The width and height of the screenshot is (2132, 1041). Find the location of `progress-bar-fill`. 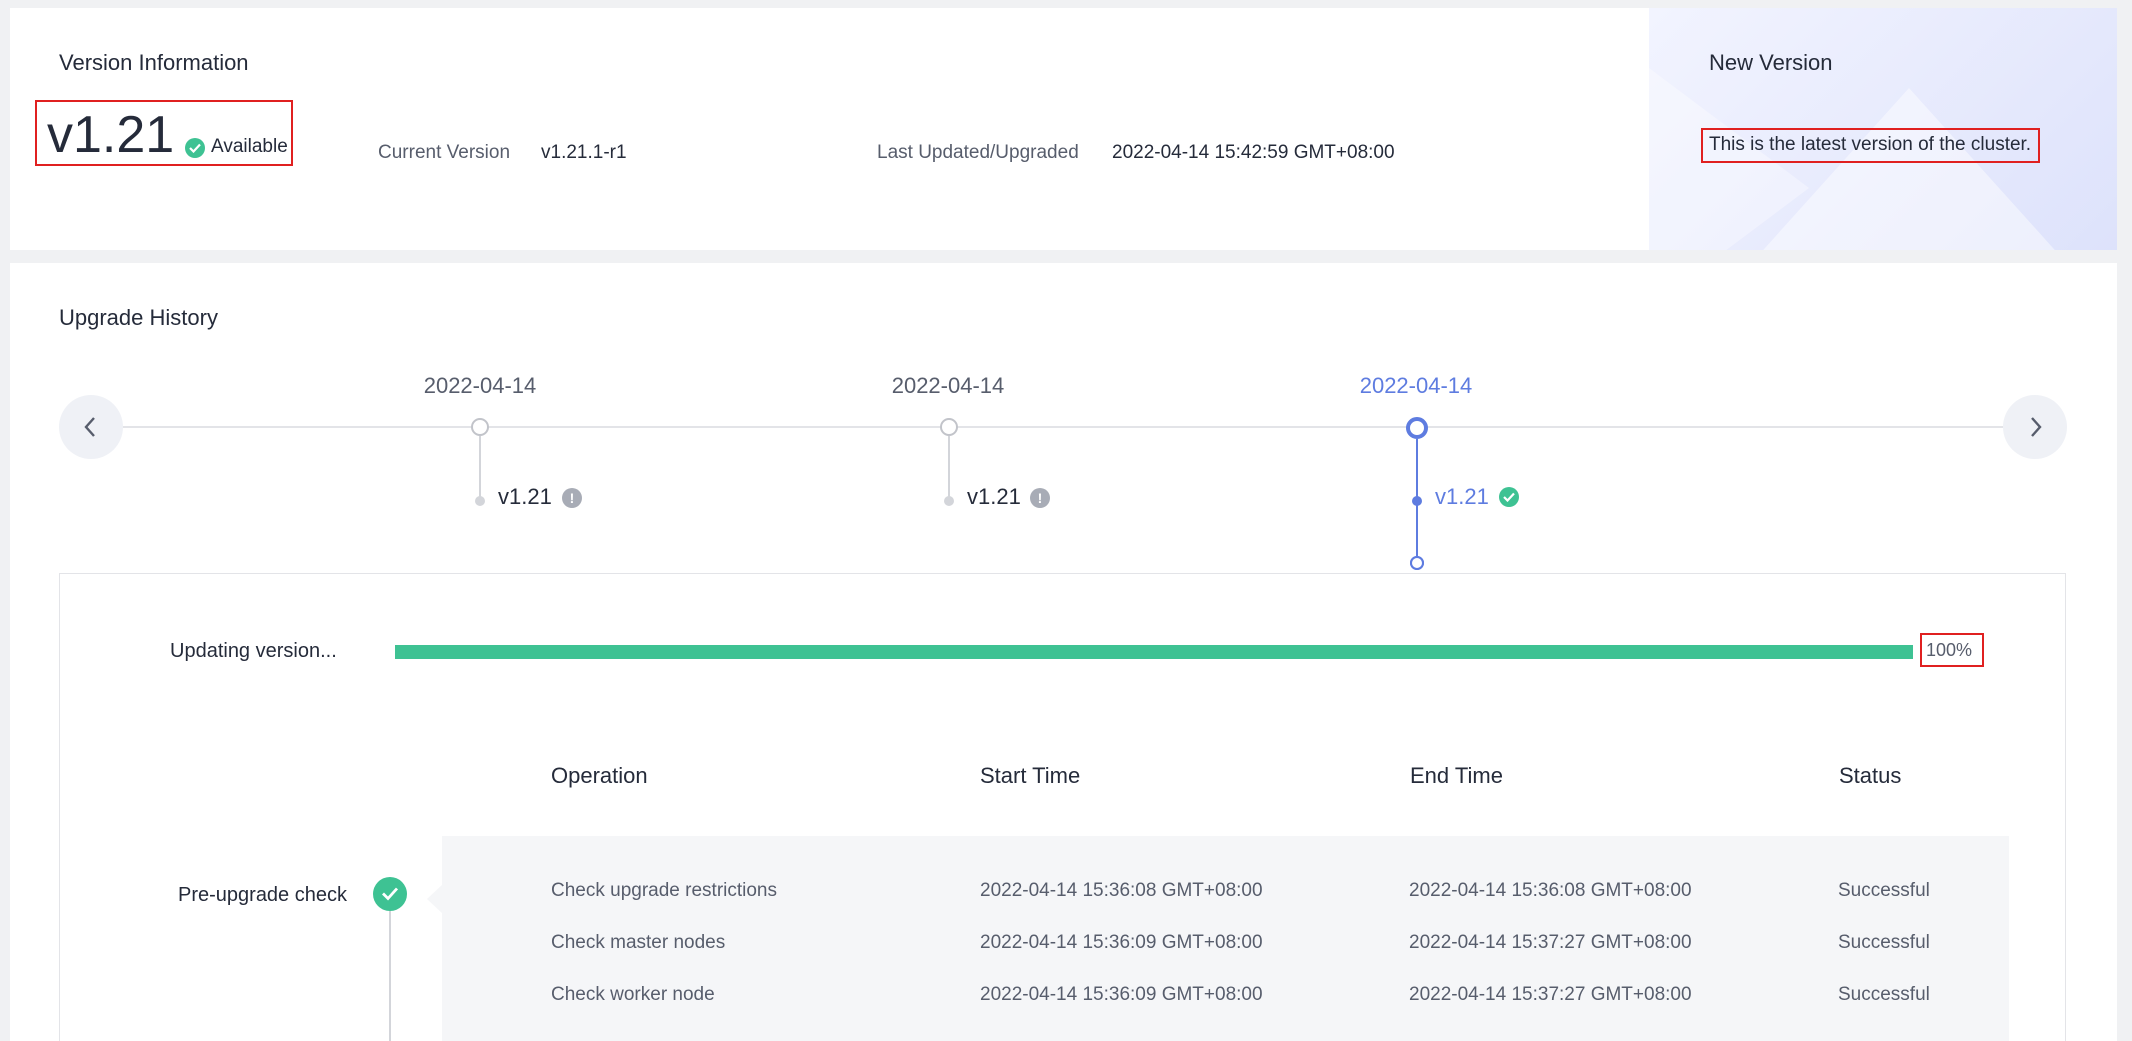

progress-bar-fill is located at coordinates (1154, 652).